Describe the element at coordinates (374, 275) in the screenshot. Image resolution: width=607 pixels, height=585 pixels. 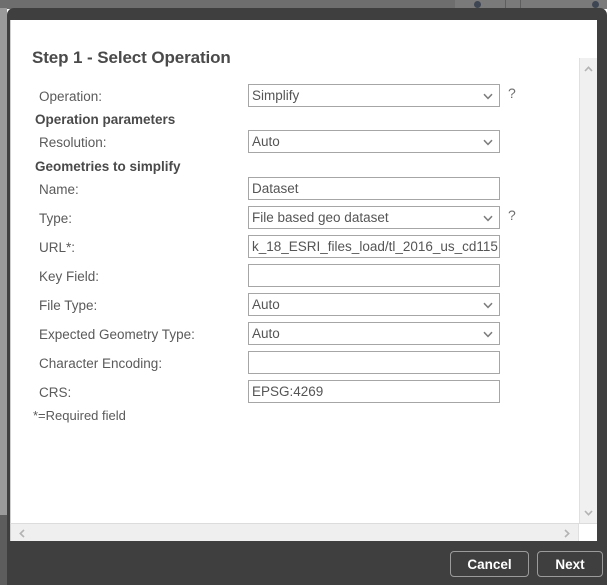
I see `input-key-field` at that location.